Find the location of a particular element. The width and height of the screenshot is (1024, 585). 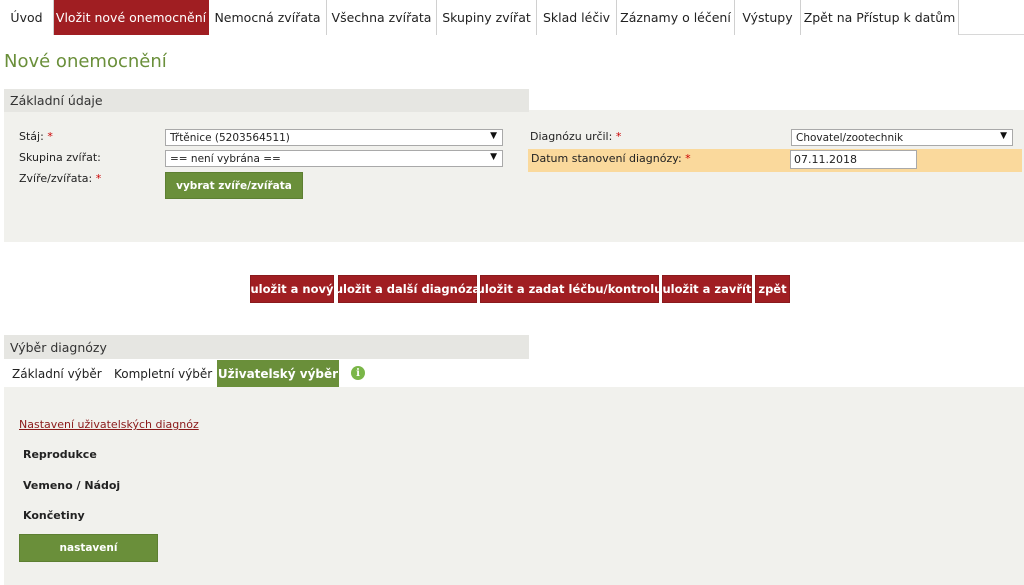

tab-skupiny-zvirat: Skupiny zvířat is located at coordinates (487, 17).